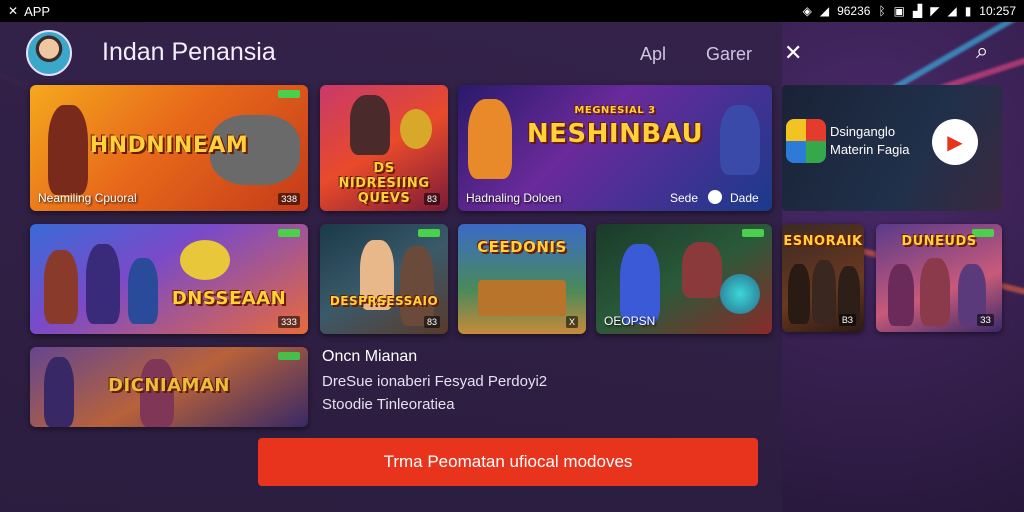 The width and height of the screenshot is (1024, 512). Describe the element at coordinates (289, 199) in the screenshot. I see `tile-number: ЗЗ8` at that location.